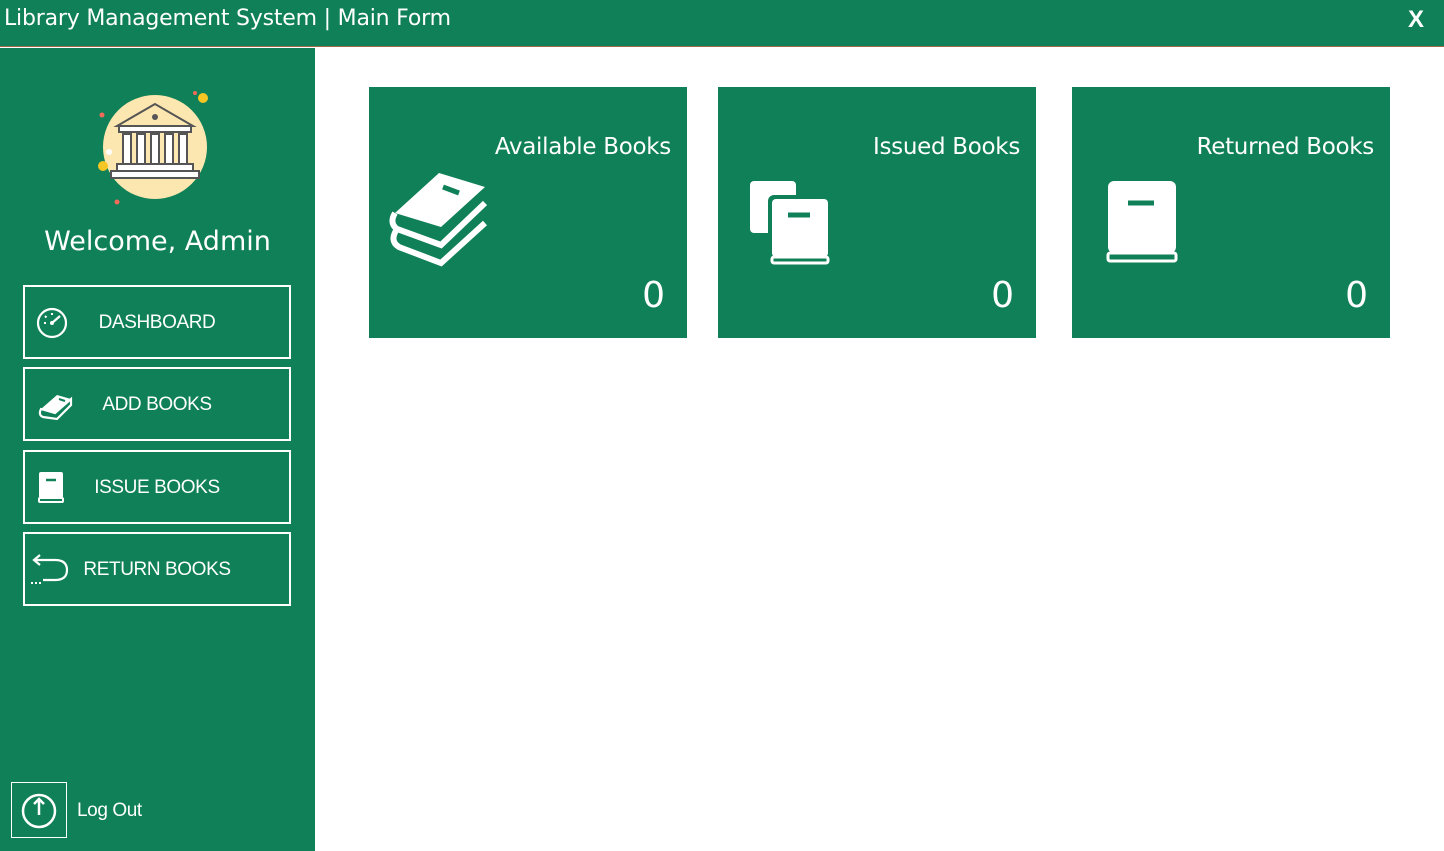  I want to click on window-title: Library Management System | Main Form, so click(227, 18).